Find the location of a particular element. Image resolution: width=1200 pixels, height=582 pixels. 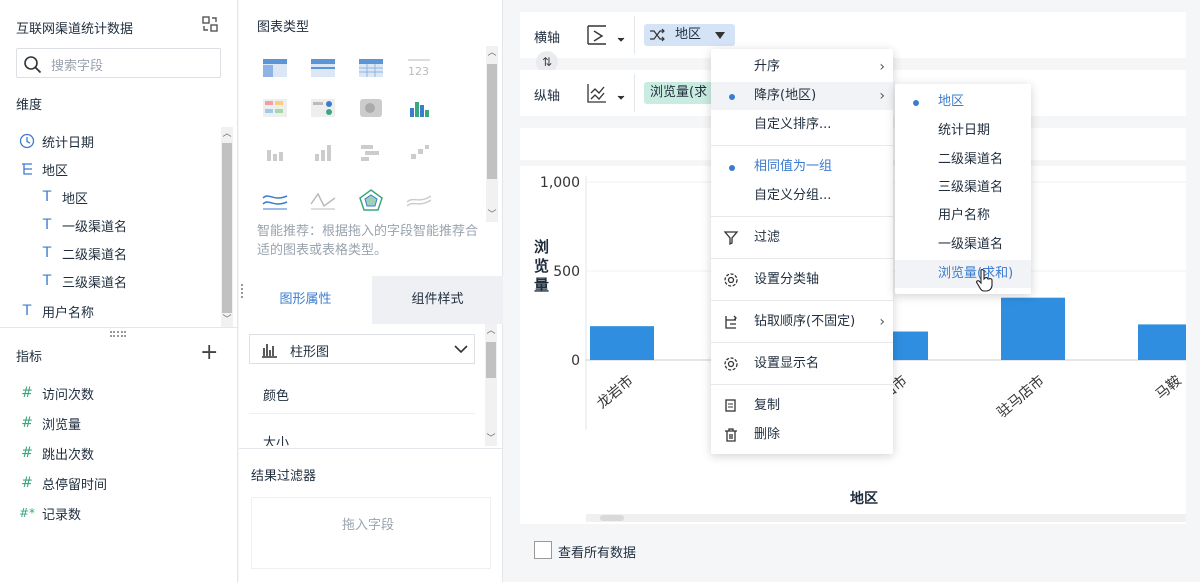

radar-chart-icon is located at coordinates (371, 200).